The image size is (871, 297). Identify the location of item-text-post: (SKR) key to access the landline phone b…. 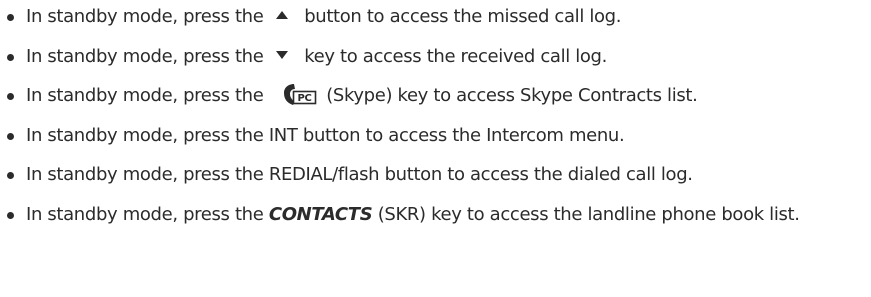
(588, 214).